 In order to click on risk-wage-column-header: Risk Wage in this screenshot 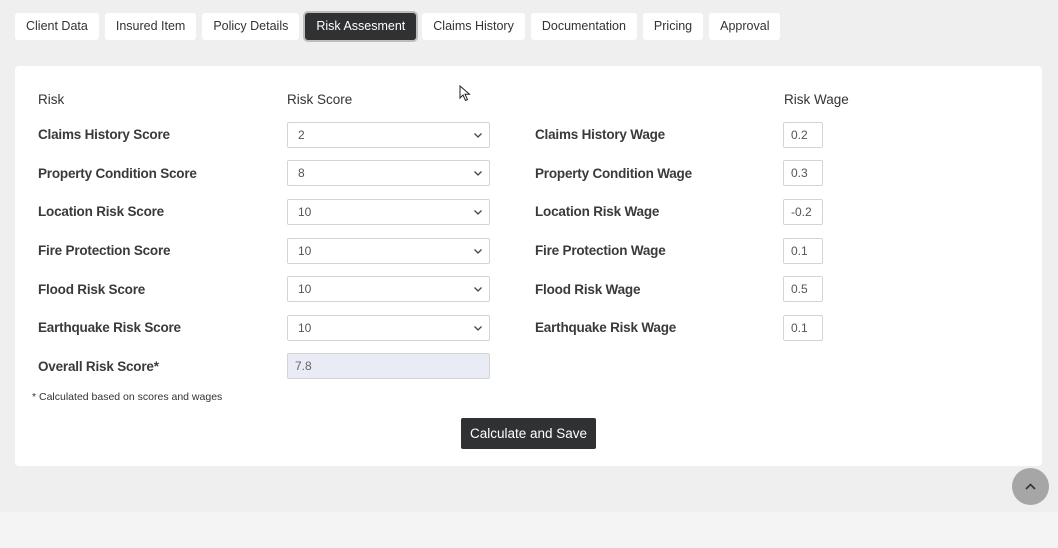, I will do `click(816, 99)`.